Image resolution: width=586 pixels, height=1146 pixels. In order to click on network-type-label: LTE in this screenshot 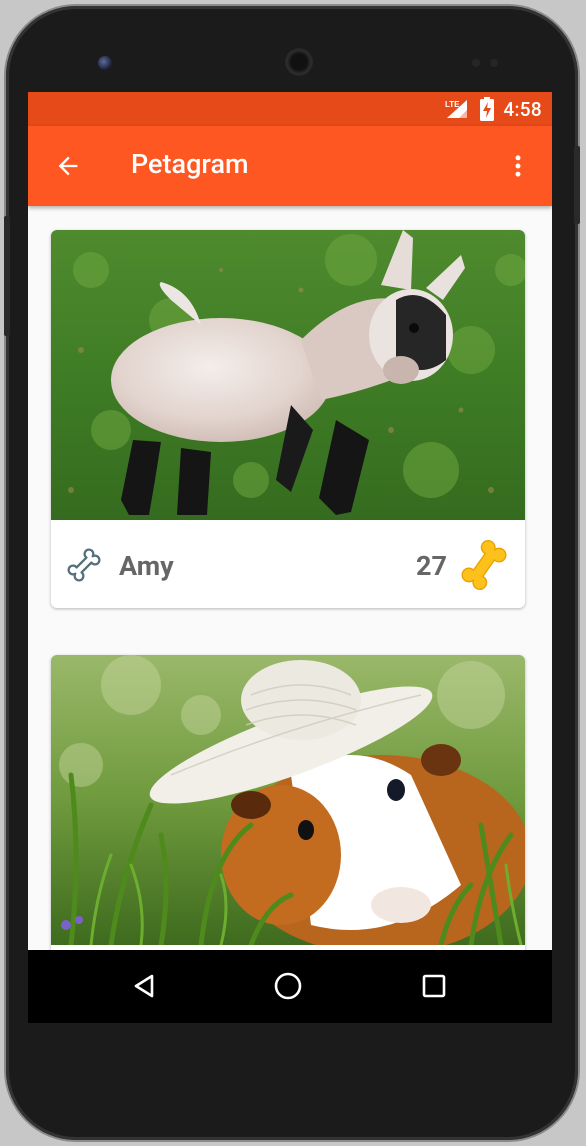, I will do `click(452, 104)`.